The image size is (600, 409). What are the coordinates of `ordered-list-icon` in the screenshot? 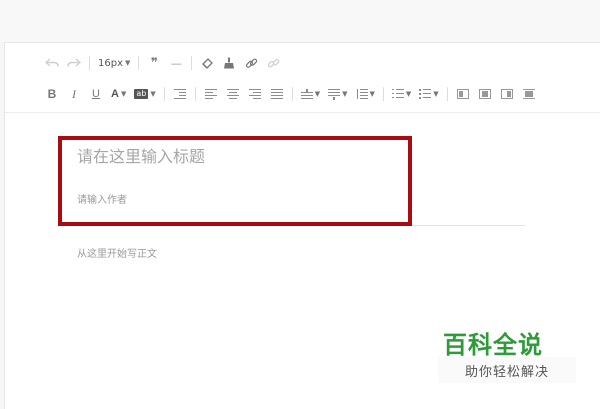 It's located at (397, 94).